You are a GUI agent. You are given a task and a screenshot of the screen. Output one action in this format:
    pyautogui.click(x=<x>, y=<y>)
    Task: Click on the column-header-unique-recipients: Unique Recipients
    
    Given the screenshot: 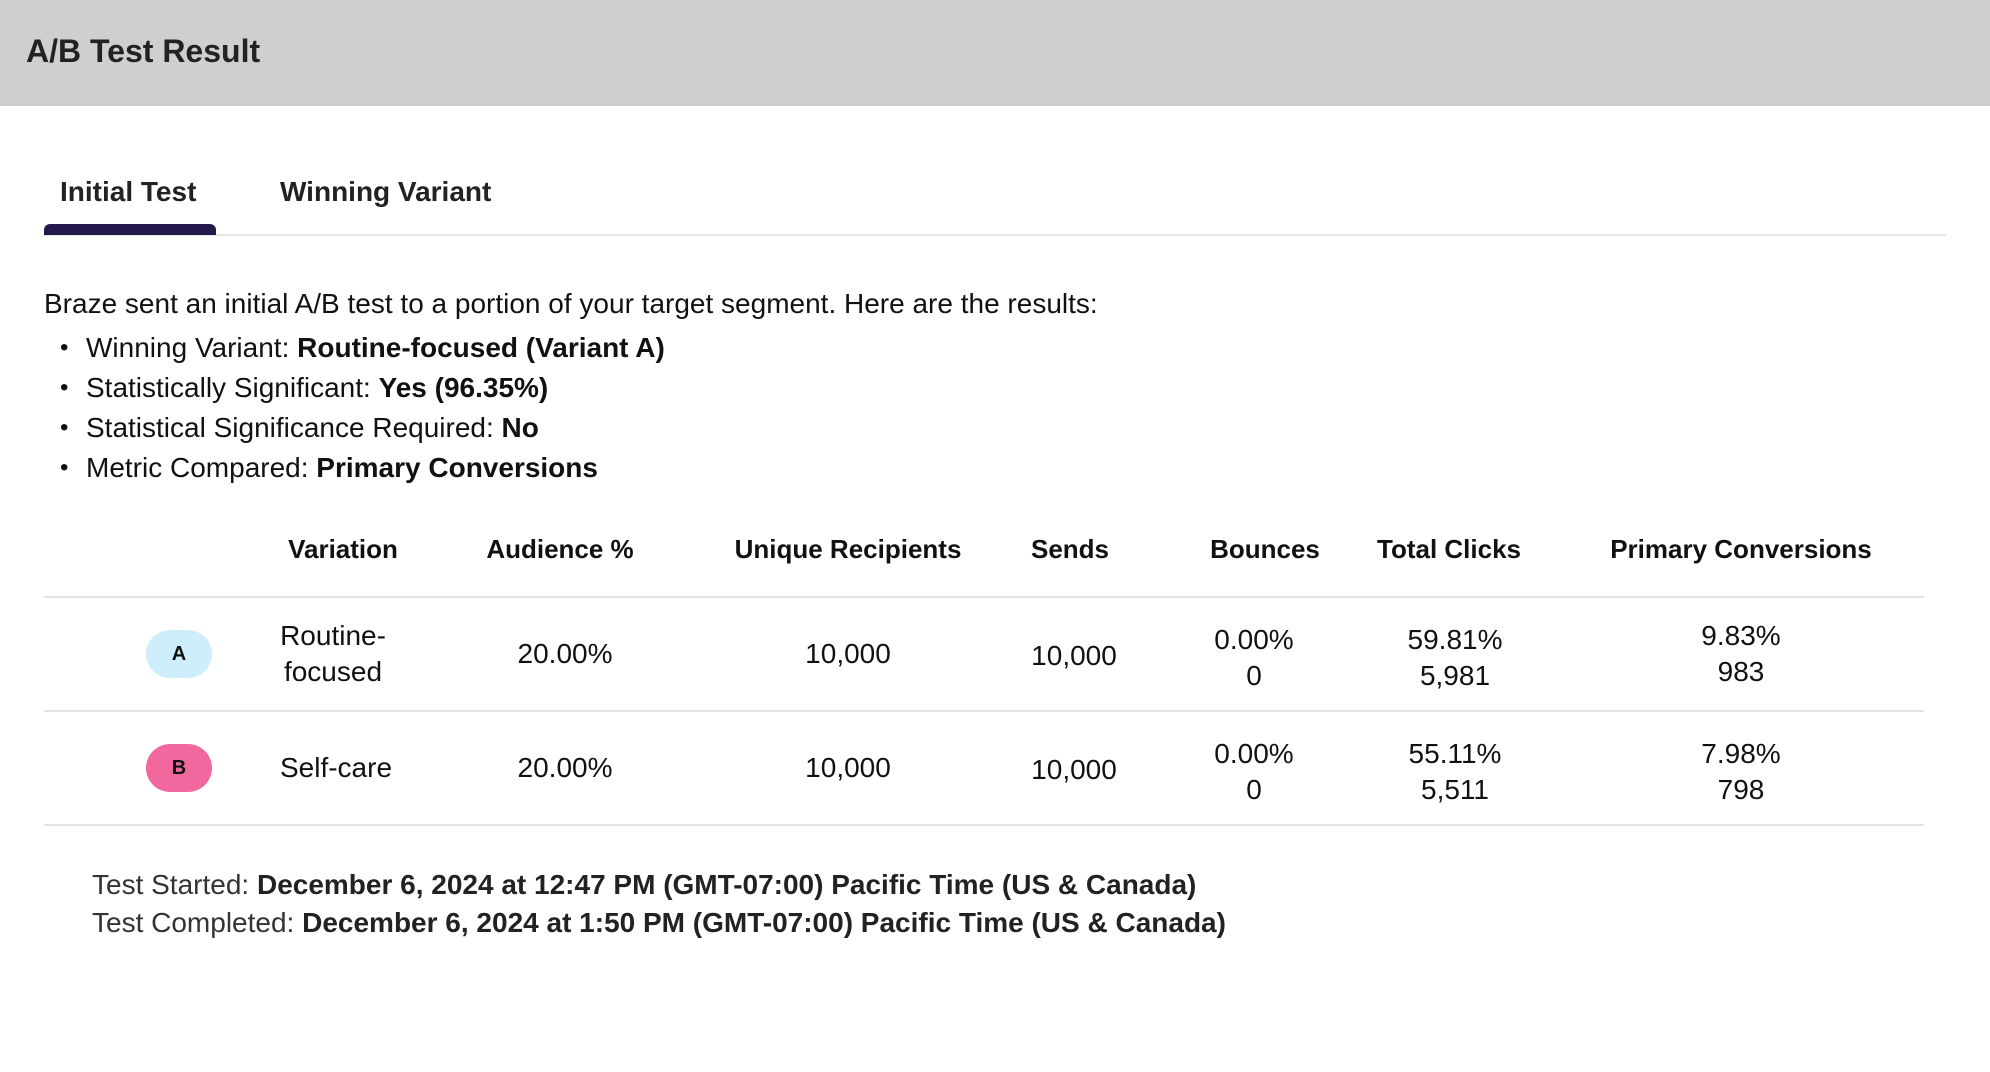 What is the action you would take?
    pyautogui.click(x=848, y=549)
    